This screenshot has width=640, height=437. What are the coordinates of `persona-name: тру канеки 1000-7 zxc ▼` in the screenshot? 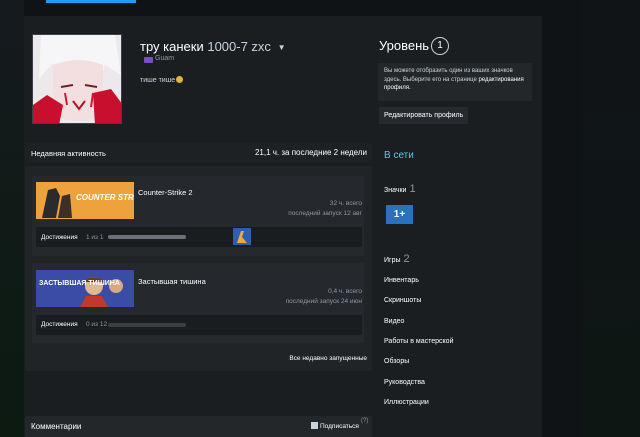 It's located at (212, 46).